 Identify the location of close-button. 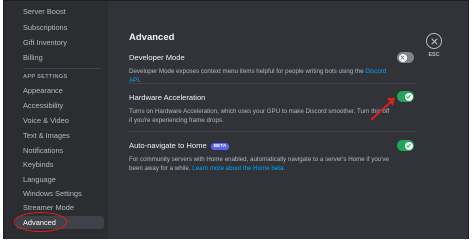
(434, 41).